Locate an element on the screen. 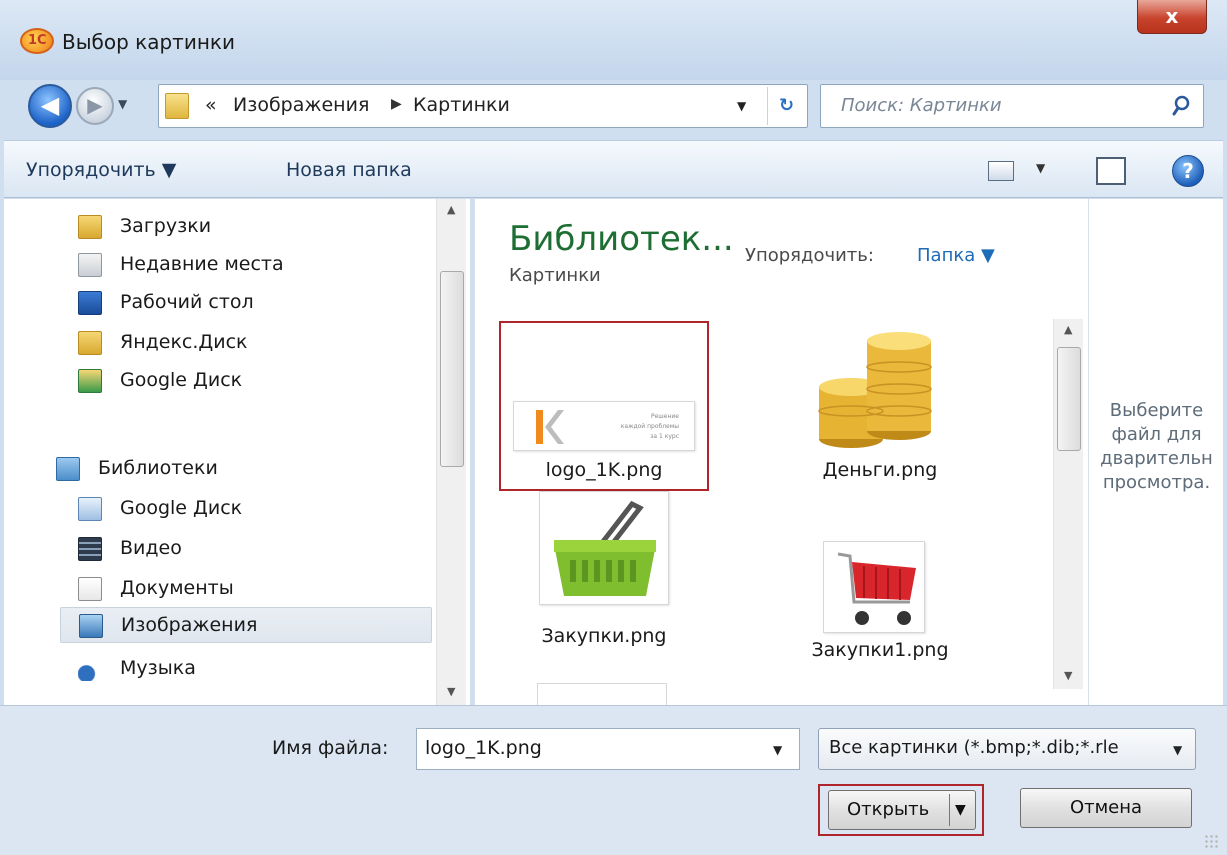 This screenshot has width=1227, height=855. nav-item-pictures: Изображения is located at coordinates (246, 625).